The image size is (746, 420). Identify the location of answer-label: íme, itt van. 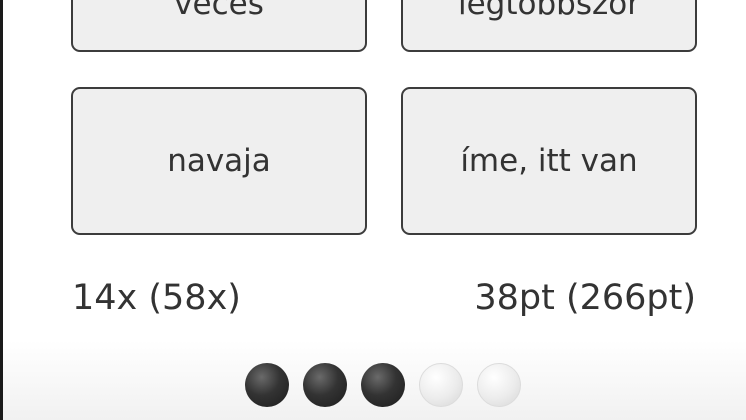
(549, 161).